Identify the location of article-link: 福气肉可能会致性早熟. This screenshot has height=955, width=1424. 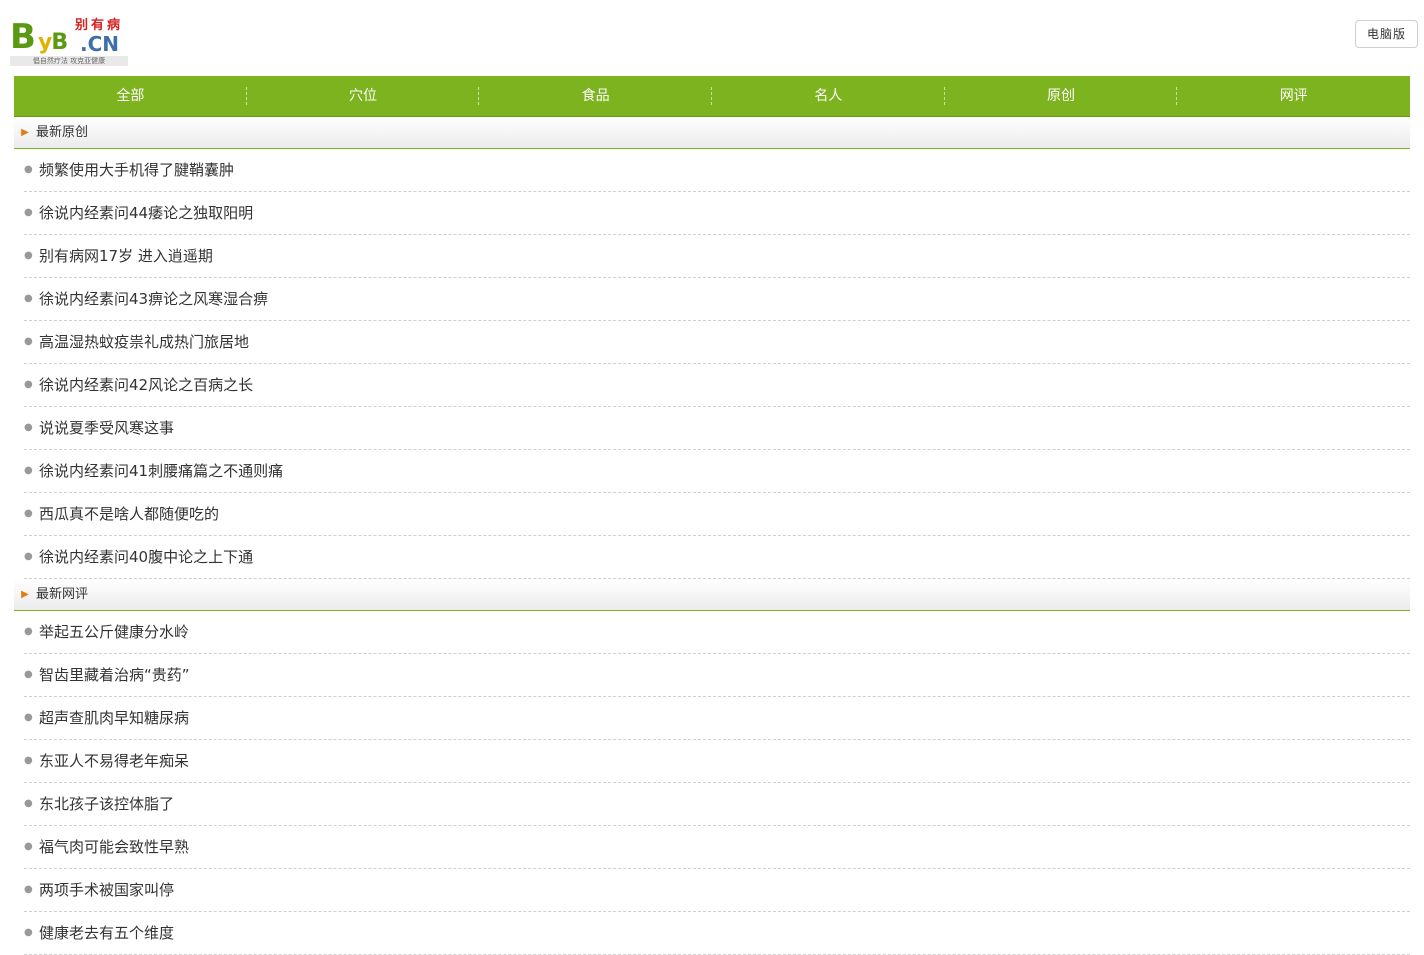
(114, 847).